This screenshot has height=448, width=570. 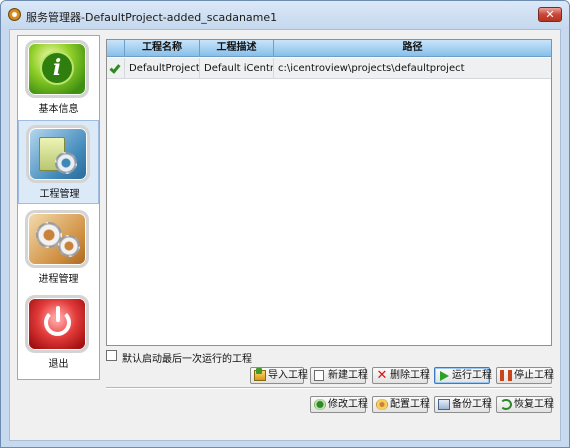 I want to click on power-bar, so click(x=58, y=314).